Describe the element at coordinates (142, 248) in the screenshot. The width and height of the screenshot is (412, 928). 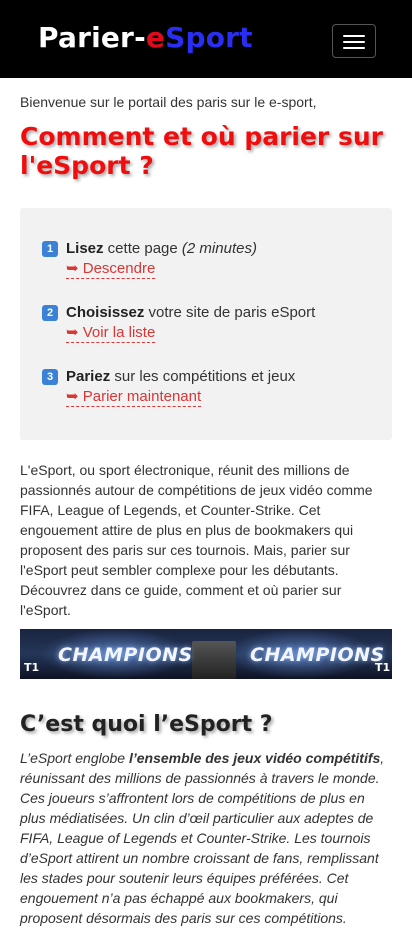
I see `step-text: cette page` at that location.